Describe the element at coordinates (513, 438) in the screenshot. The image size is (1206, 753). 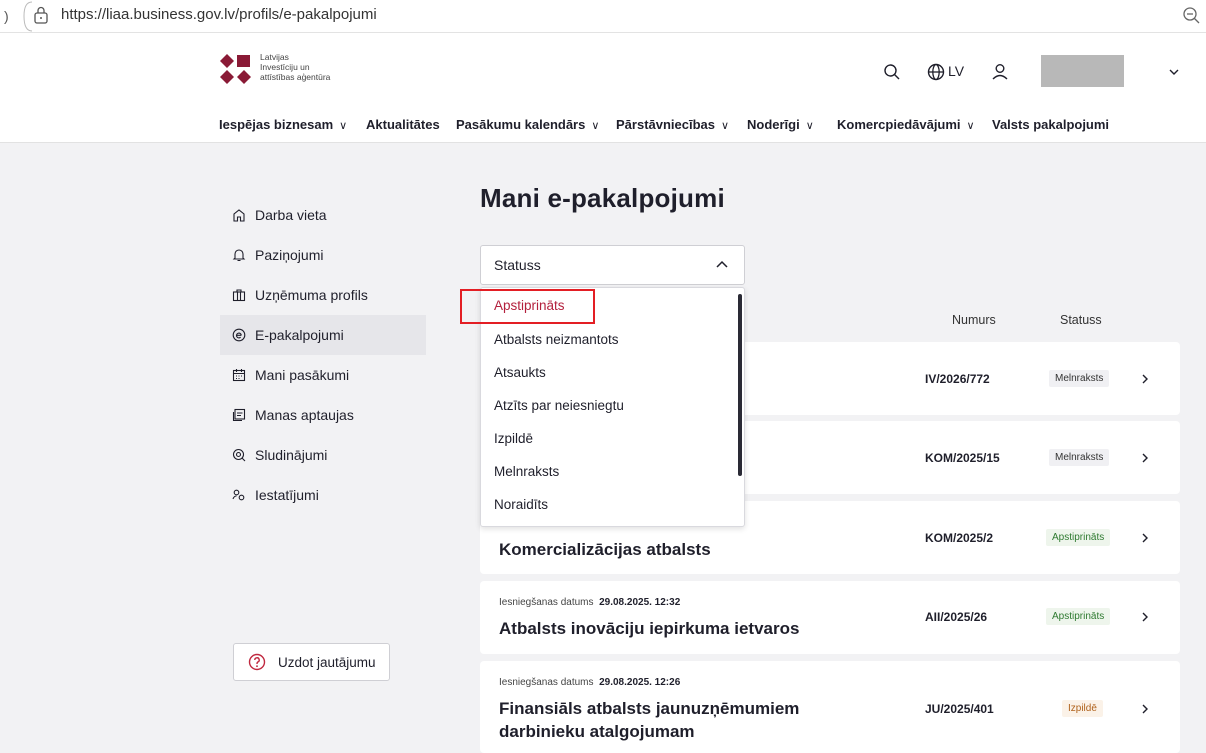
I see `option-izpilde: Izpildē` at that location.